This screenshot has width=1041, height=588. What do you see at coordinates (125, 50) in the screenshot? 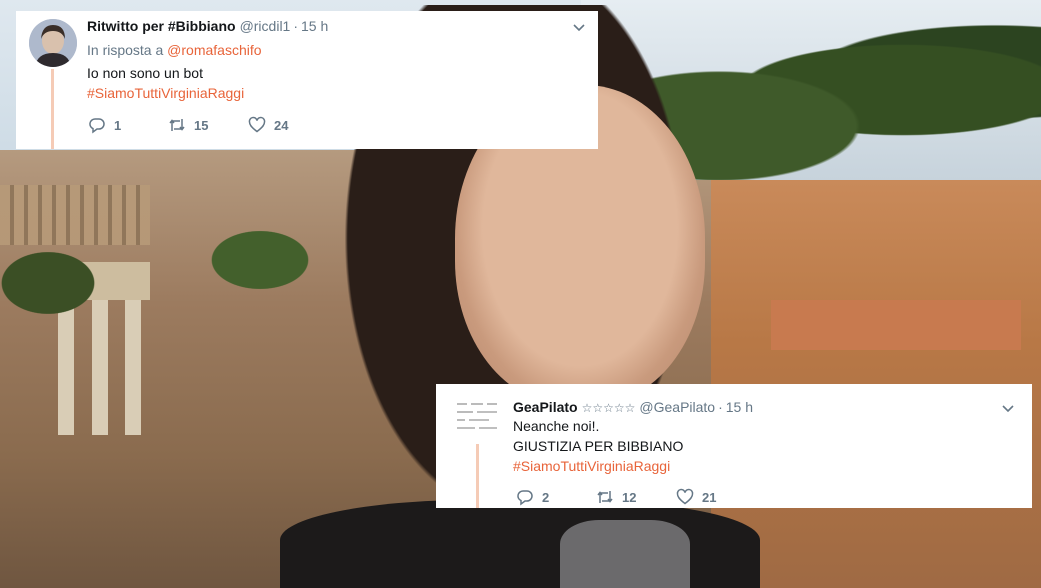
I see `reply-prefix: In risposta a` at bounding box center [125, 50].